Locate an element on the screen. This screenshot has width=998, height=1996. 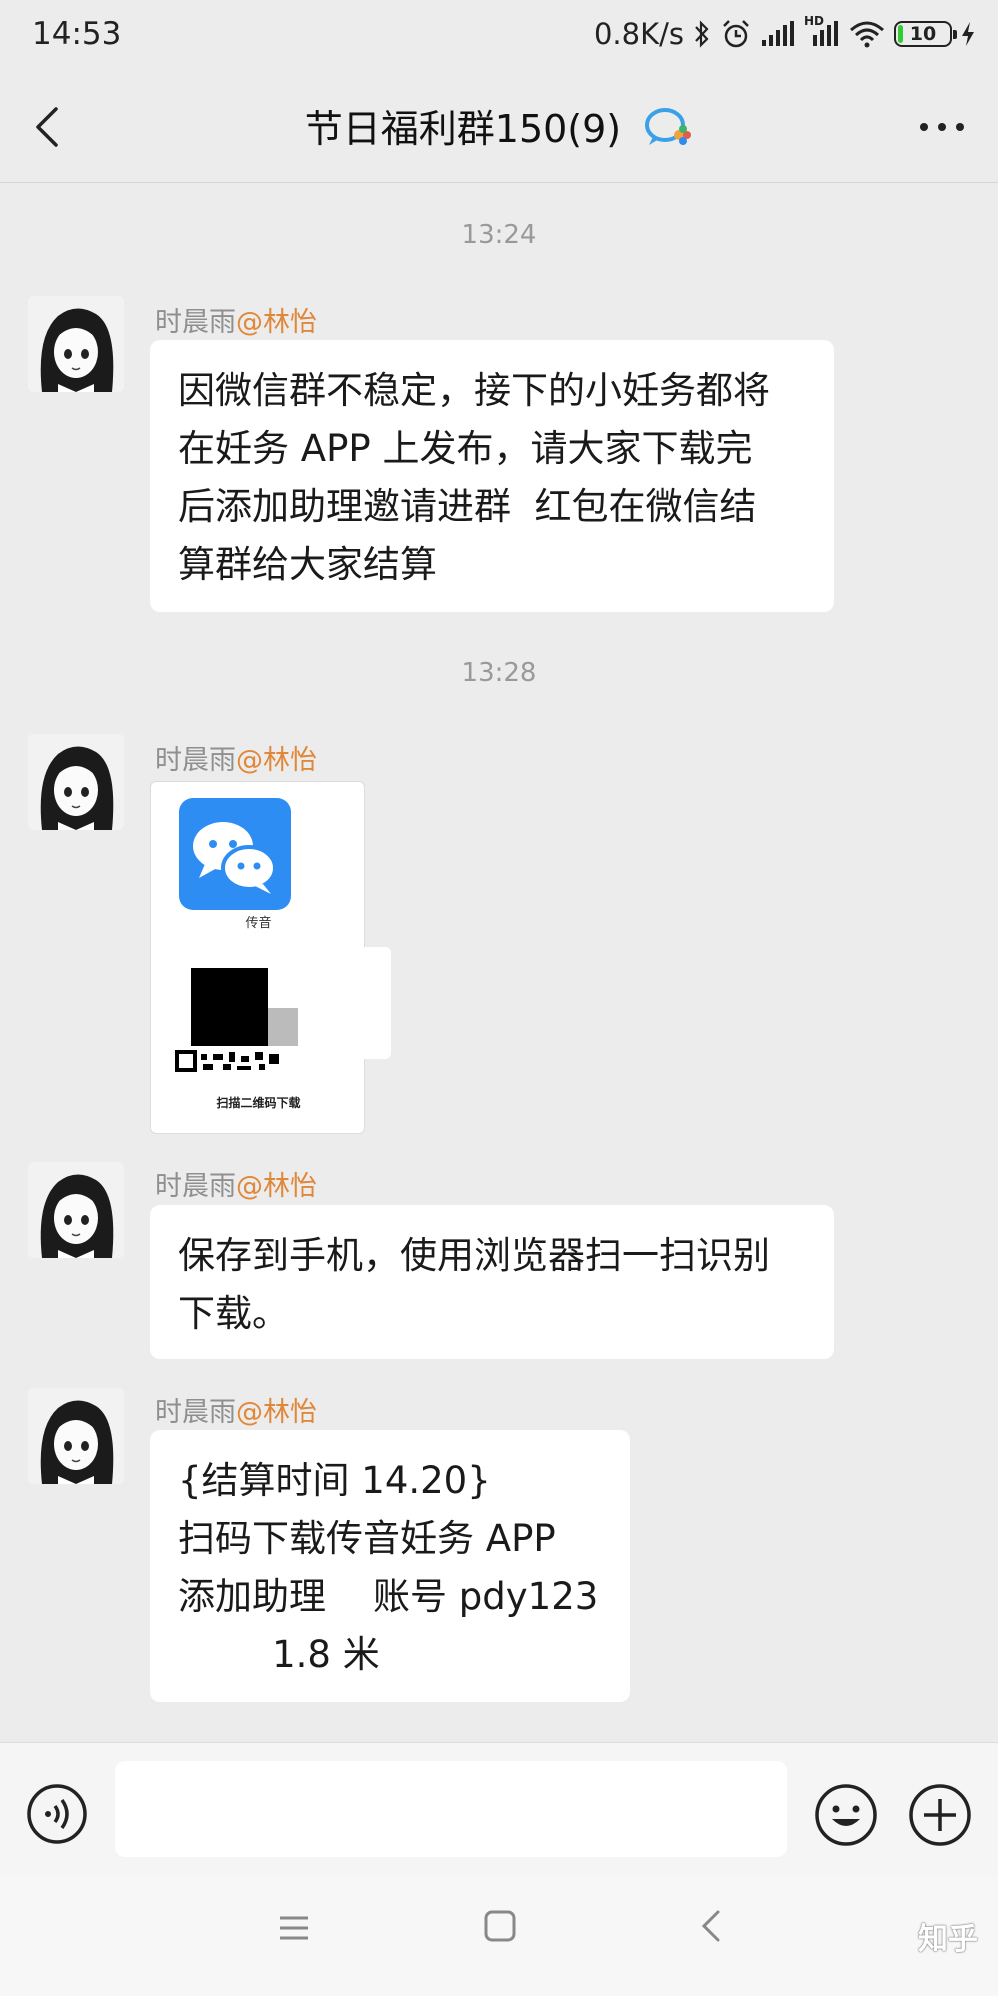
input-bar is located at coordinates (499, 1809).